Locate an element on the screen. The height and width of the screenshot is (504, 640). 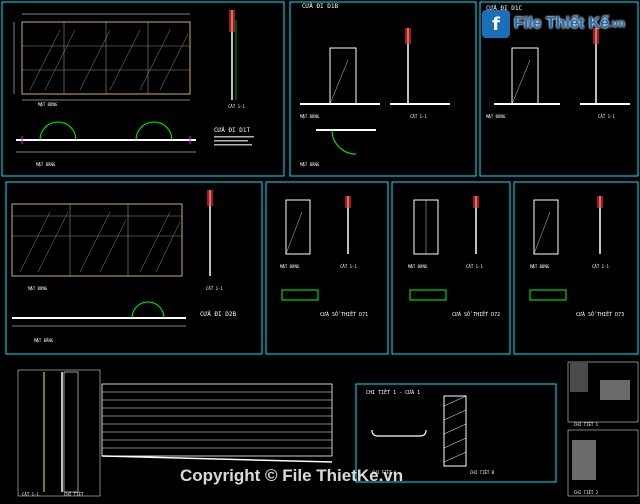
brand-logo: f File Thiết Kế .vn is located at coordinates (557, 24).